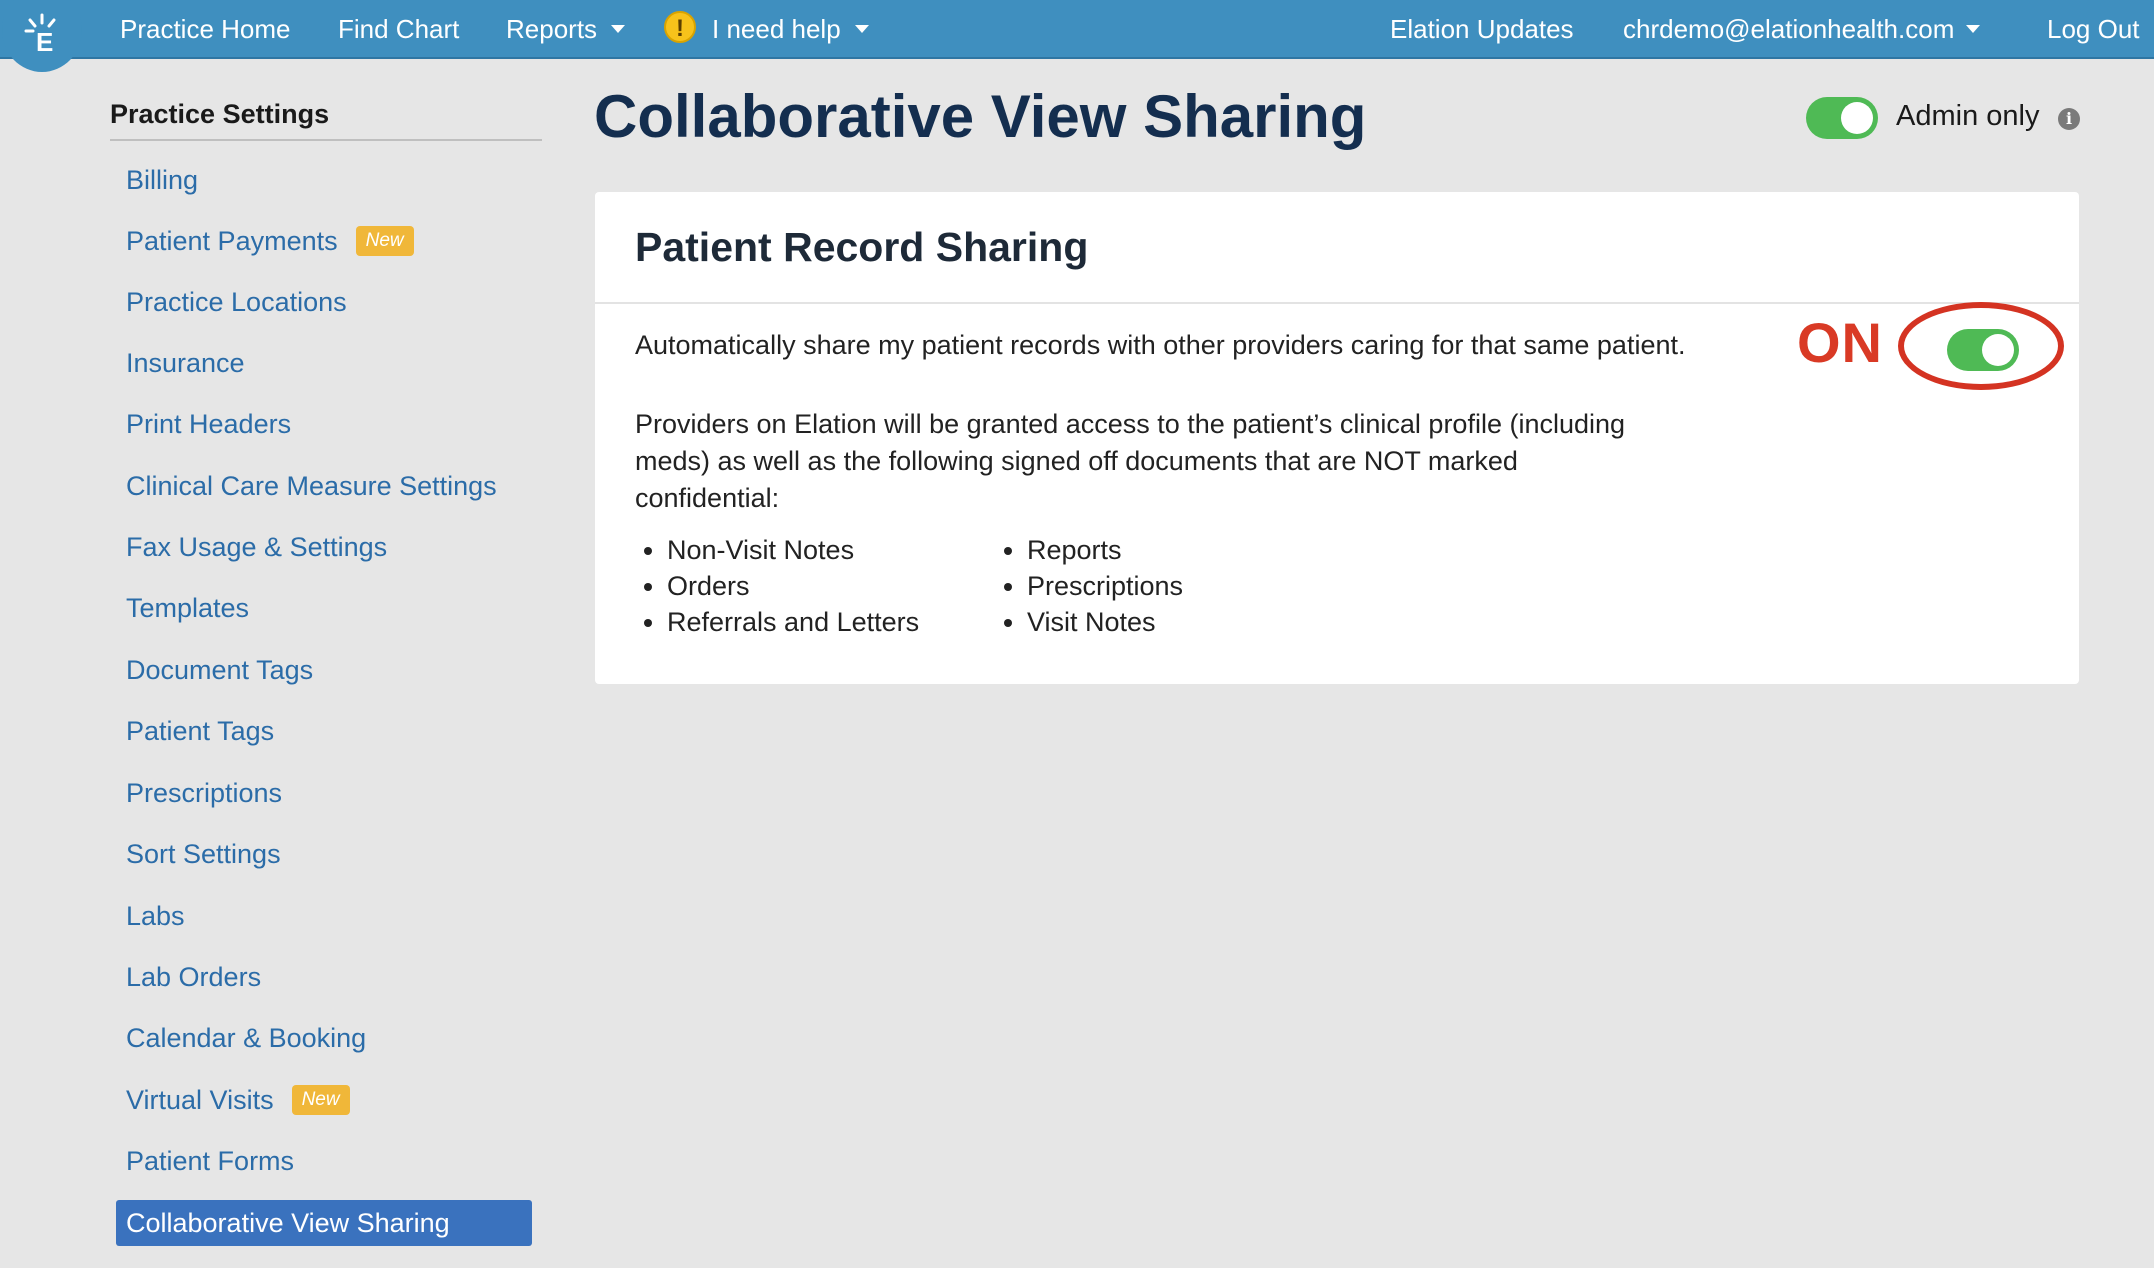  I want to click on logout-link: Log Out, so click(2093, 29).